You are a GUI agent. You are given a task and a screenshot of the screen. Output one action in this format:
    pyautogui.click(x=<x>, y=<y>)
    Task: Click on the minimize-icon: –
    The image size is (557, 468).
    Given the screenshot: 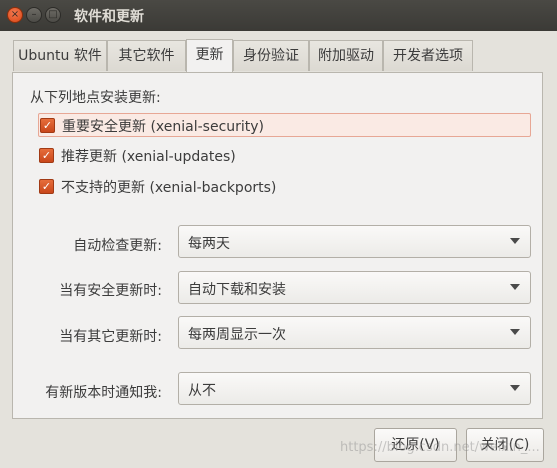 What is the action you would take?
    pyautogui.click(x=34, y=14)
    